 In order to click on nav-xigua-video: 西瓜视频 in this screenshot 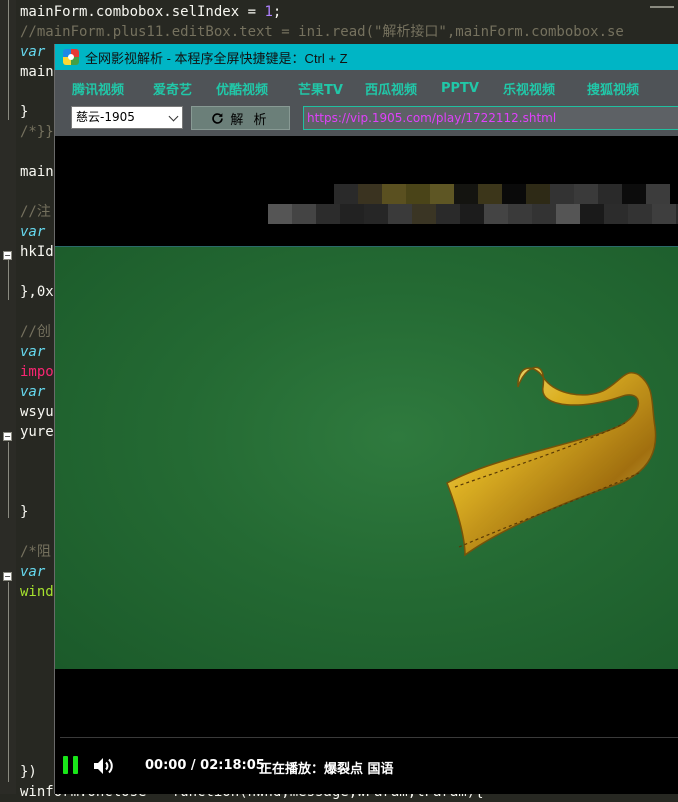, I will do `click(391, 88)`.